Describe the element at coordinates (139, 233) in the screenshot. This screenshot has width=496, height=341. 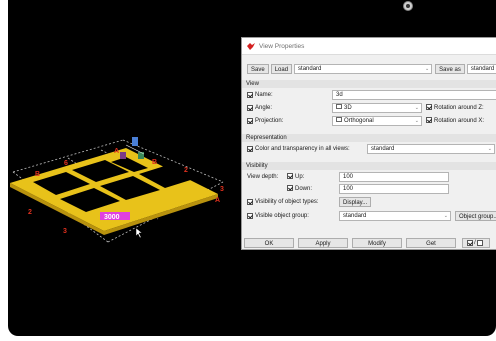
I see `mouse-cursor-icon` at that location.